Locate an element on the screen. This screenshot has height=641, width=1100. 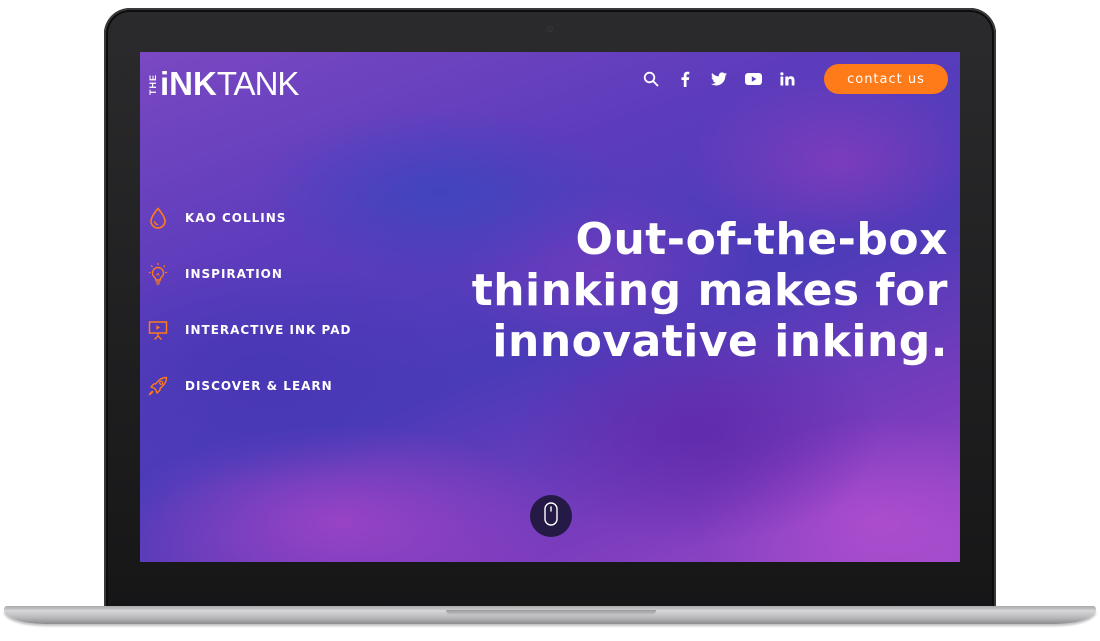
header-icon-bar is located at coordinates (719, 79).